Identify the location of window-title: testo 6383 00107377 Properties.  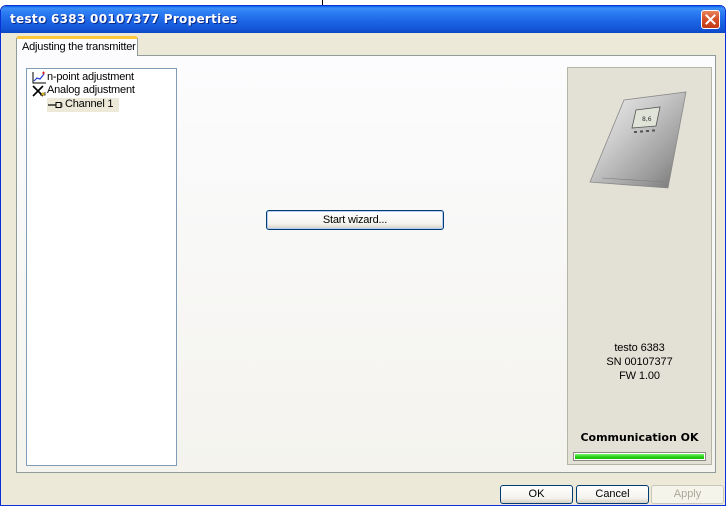
(124, 19).